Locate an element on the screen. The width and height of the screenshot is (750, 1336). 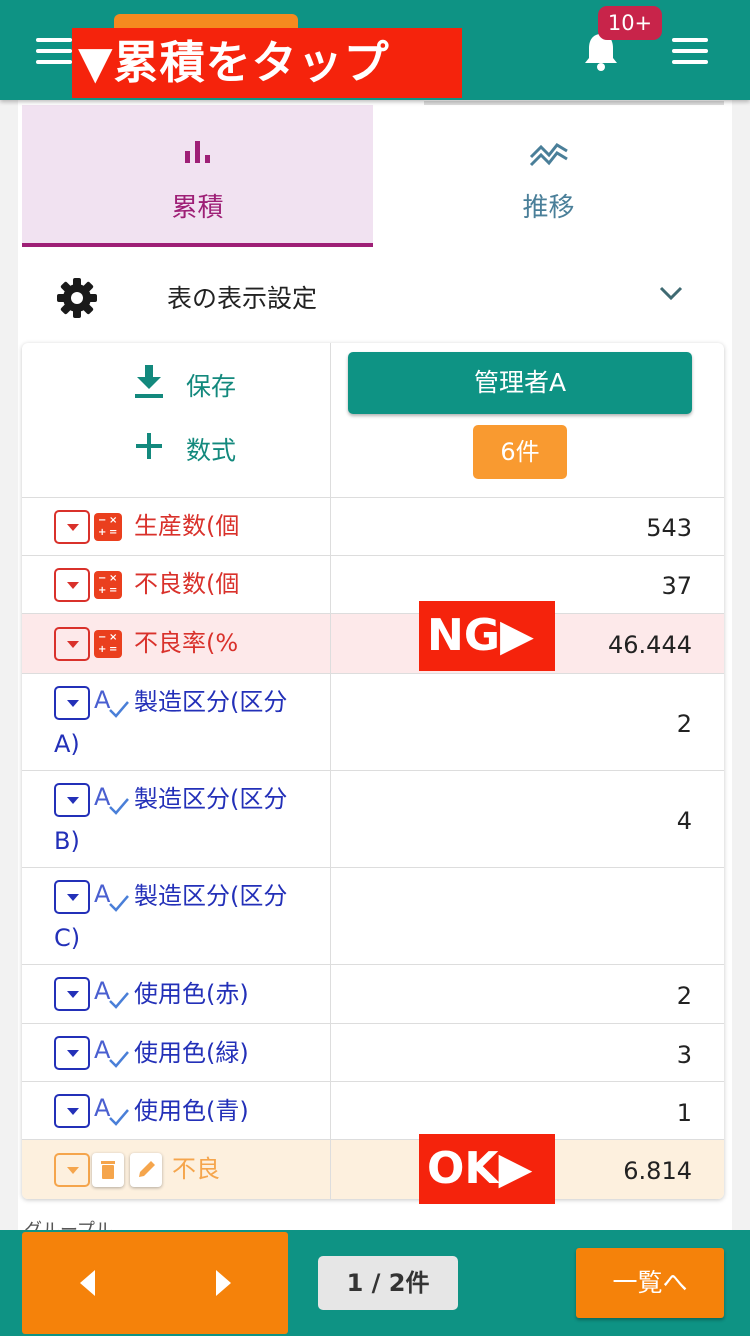
bar-chart-icon is located at coordinates (197, 152).